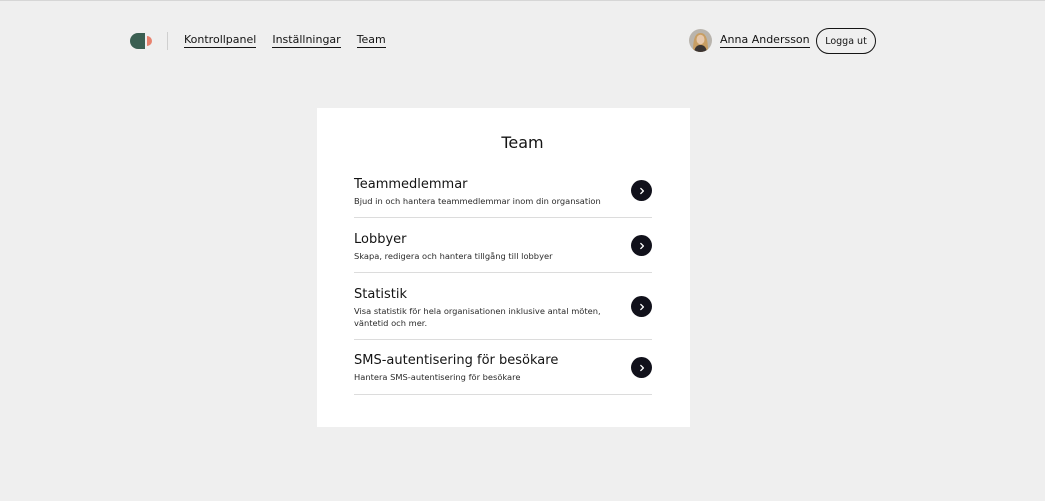 Image resolution: width=1045 pixels, height=501 pixels. What do you see at coordinates (141, 41) in the screenshot?
I see `brand-logo` at bounding box center [141, 41].